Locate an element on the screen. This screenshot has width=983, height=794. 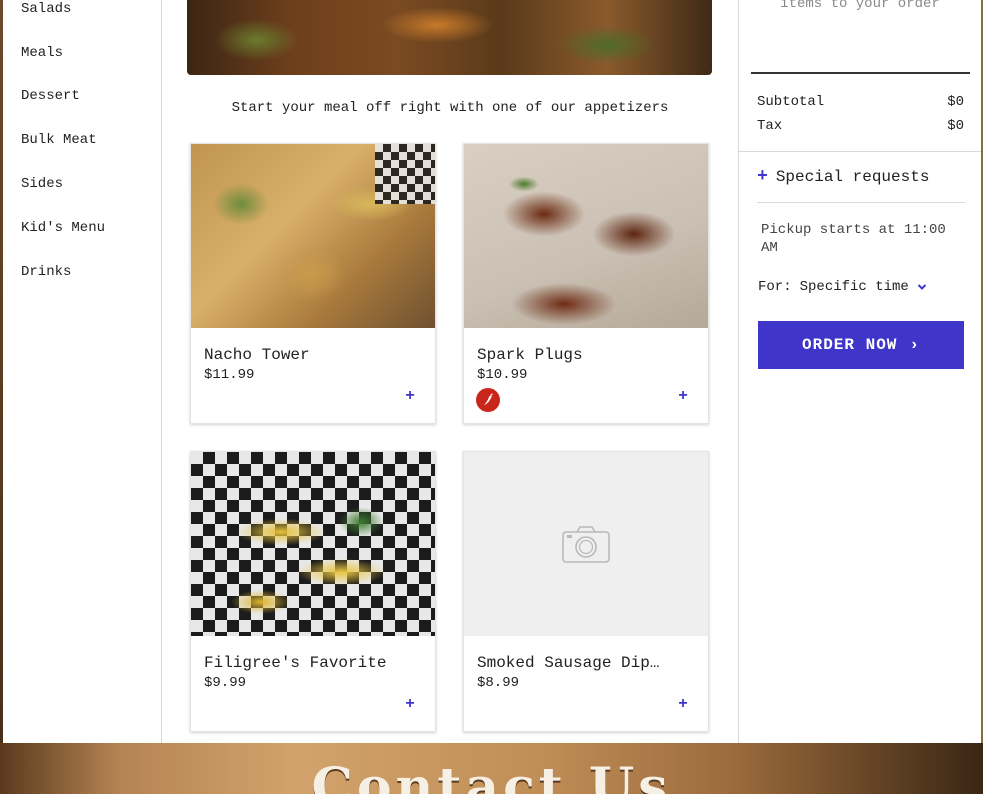
order-now-button: ORDER NOW › is located at coordinates (861, 345).